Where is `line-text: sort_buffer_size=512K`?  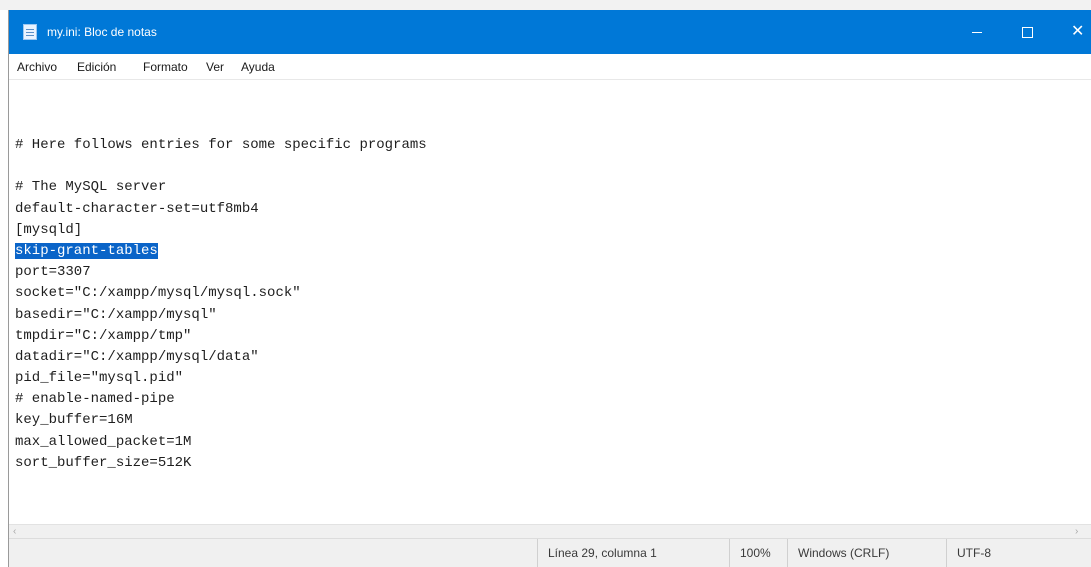 line-text: sort_buffer_size=512K is located at coordinates (103, 462).